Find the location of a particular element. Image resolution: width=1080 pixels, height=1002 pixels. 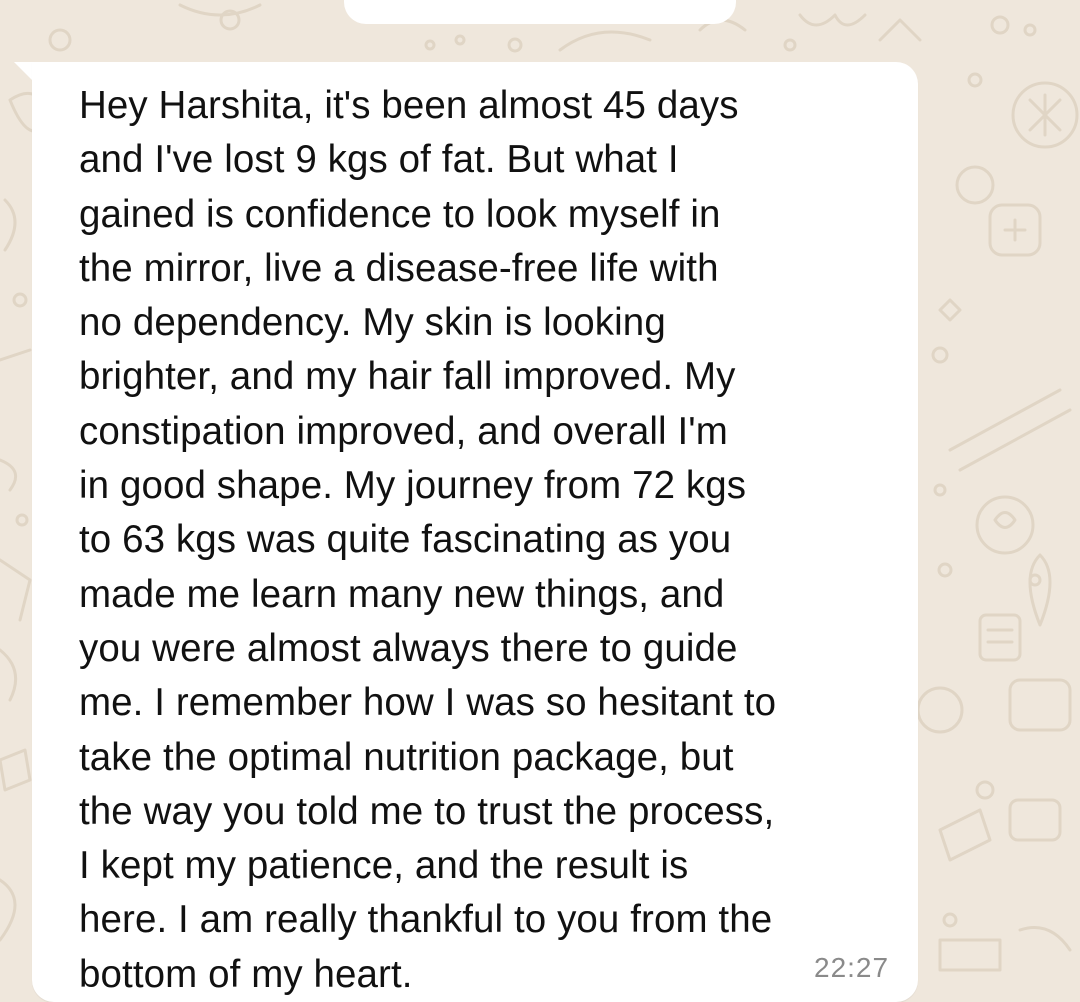

message-line: in good shape. My journey from 72 kgs is located at coordinates (413, 486).